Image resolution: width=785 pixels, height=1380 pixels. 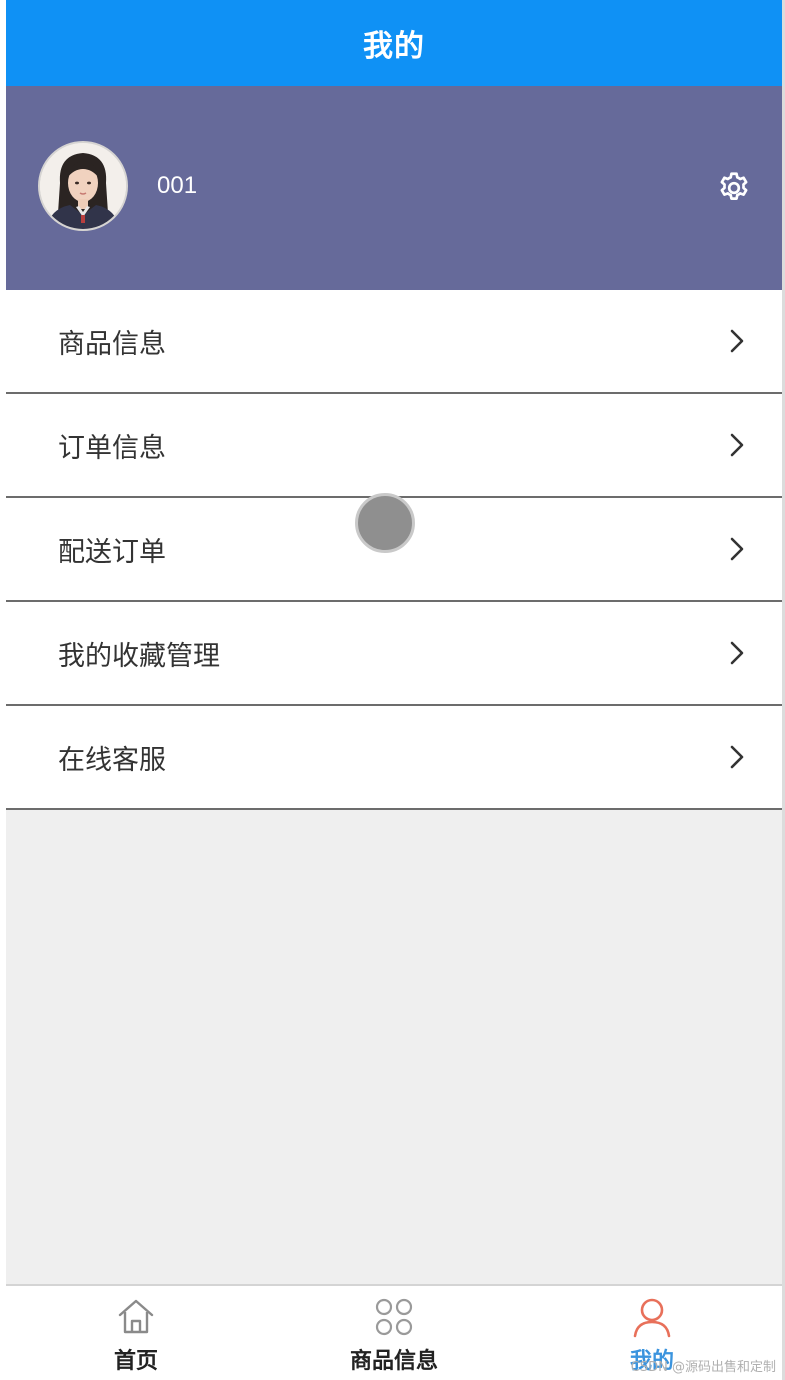 What do you see at coordinates (136, 1316) in the screenshot?
I see `home-icon` at bounding box center [136, 1316].